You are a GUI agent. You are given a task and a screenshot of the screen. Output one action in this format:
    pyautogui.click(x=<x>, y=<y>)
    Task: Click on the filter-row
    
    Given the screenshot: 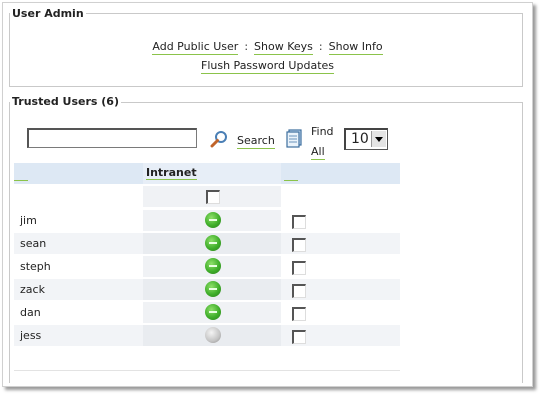 What is the action you would take?
    pyautogui.click(x=207, y=196)
    